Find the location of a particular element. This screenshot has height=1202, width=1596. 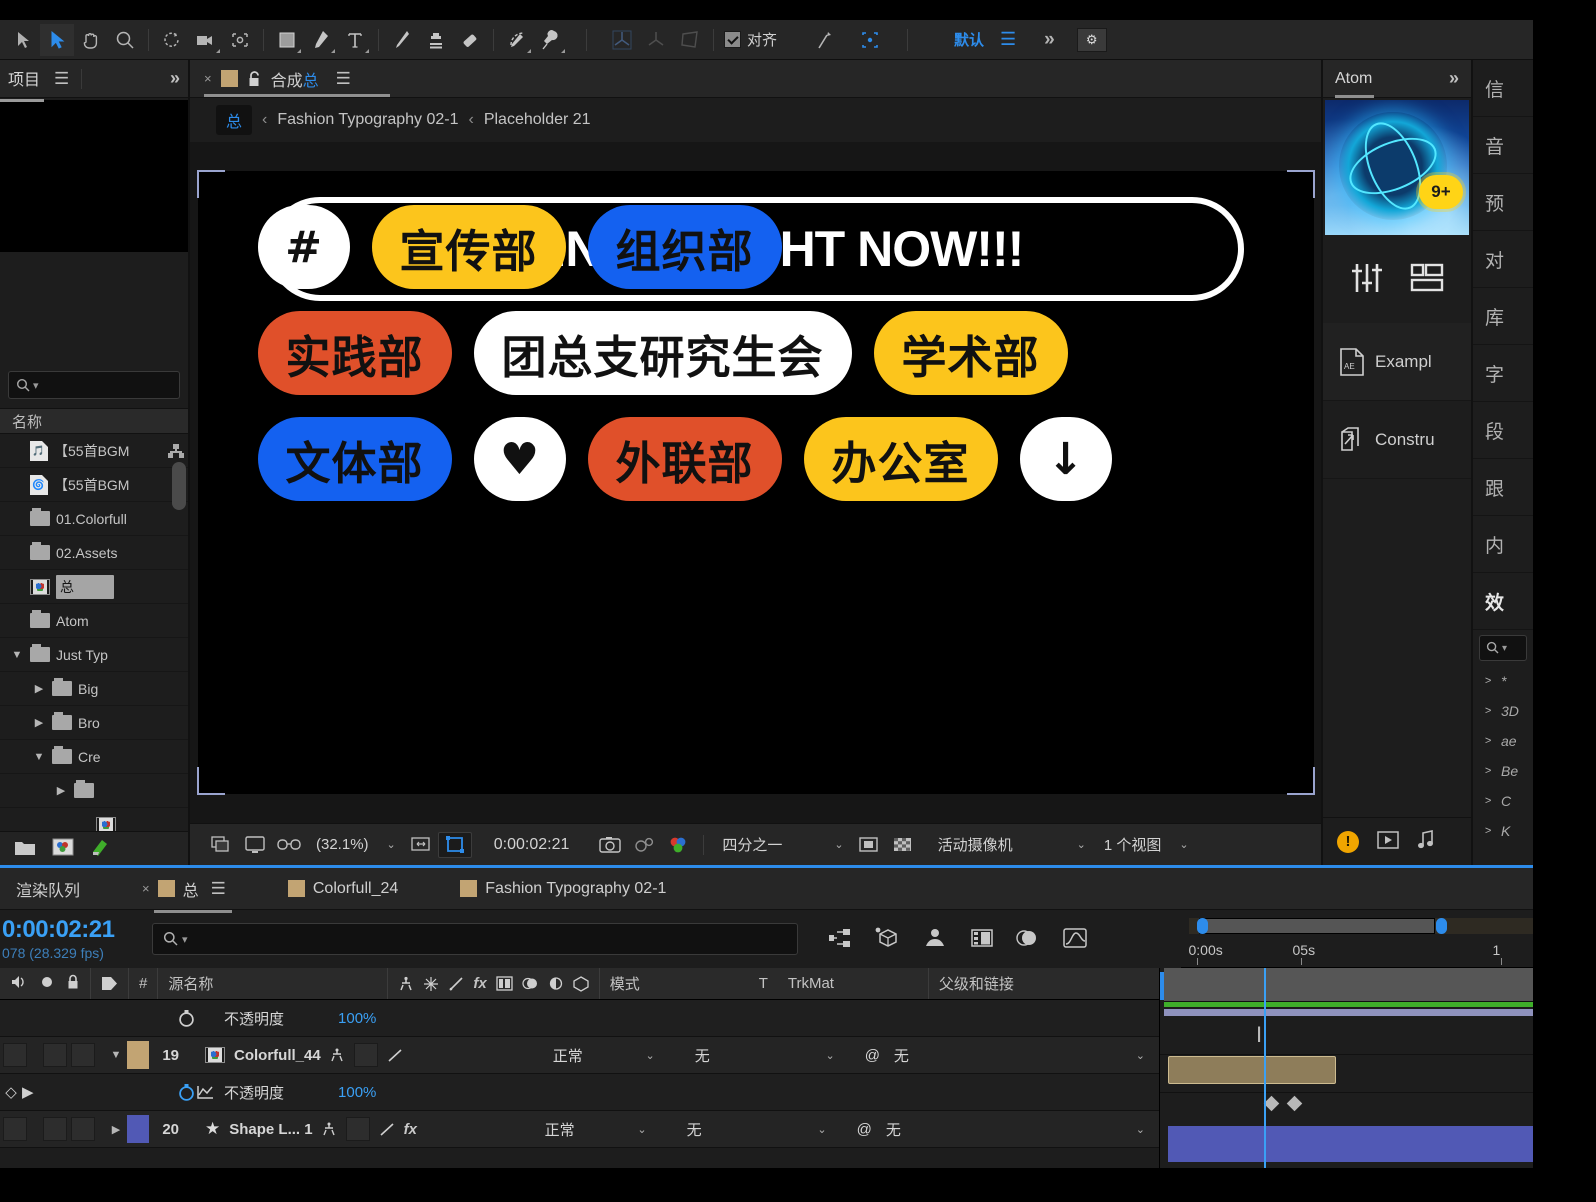

project-item: 01.Colorfull is located at coordinates (94, 519).